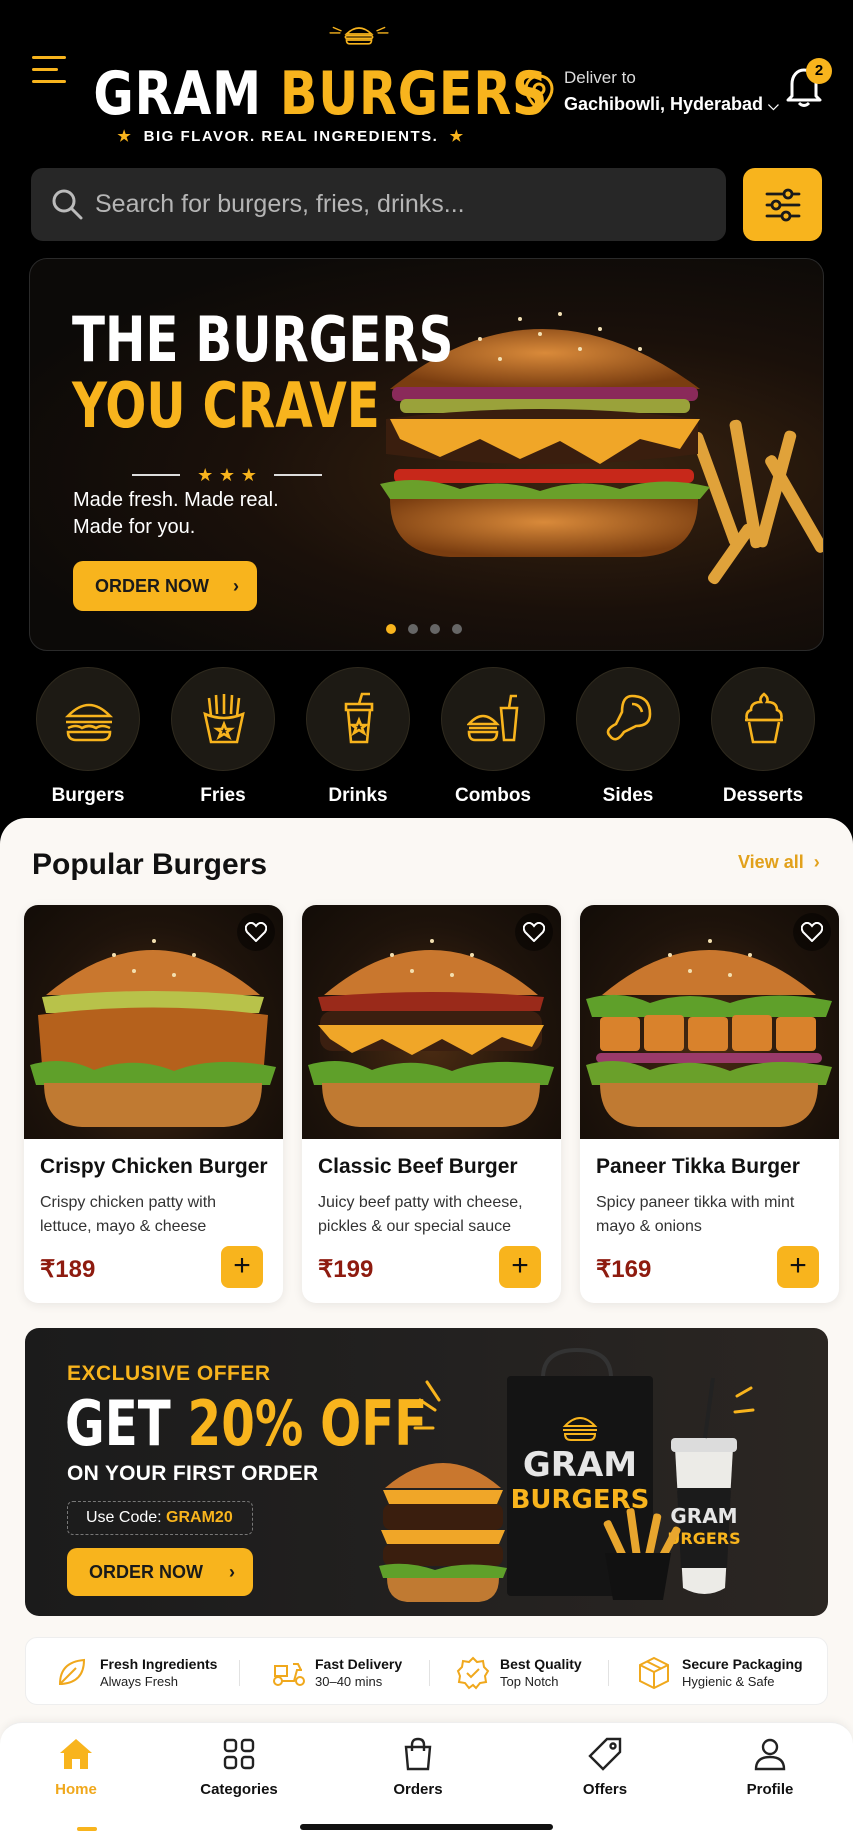 This screenshot has width=853, height=1844. I want to click on user-icon, so click(770, 1754).